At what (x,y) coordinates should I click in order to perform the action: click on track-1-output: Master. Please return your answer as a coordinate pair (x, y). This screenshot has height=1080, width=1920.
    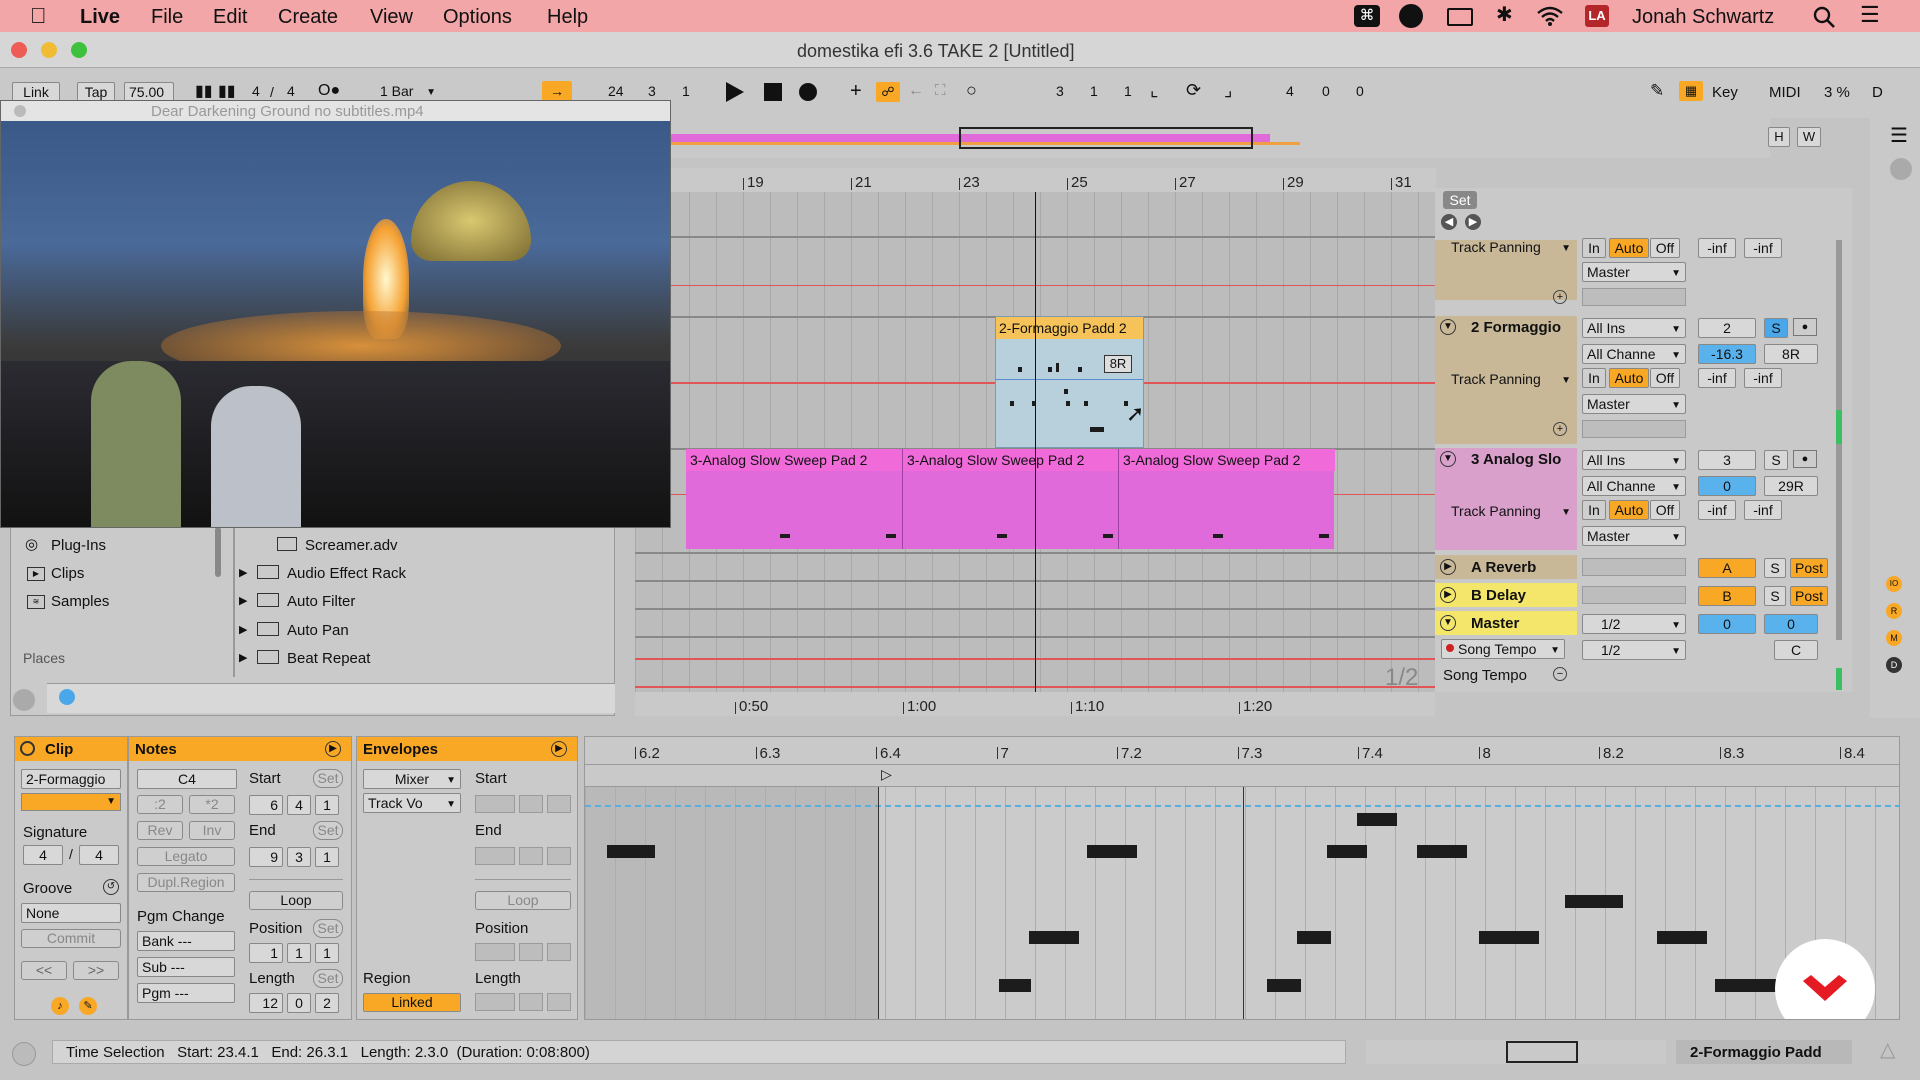
    Looking at the image, I should click on (1634, 272).